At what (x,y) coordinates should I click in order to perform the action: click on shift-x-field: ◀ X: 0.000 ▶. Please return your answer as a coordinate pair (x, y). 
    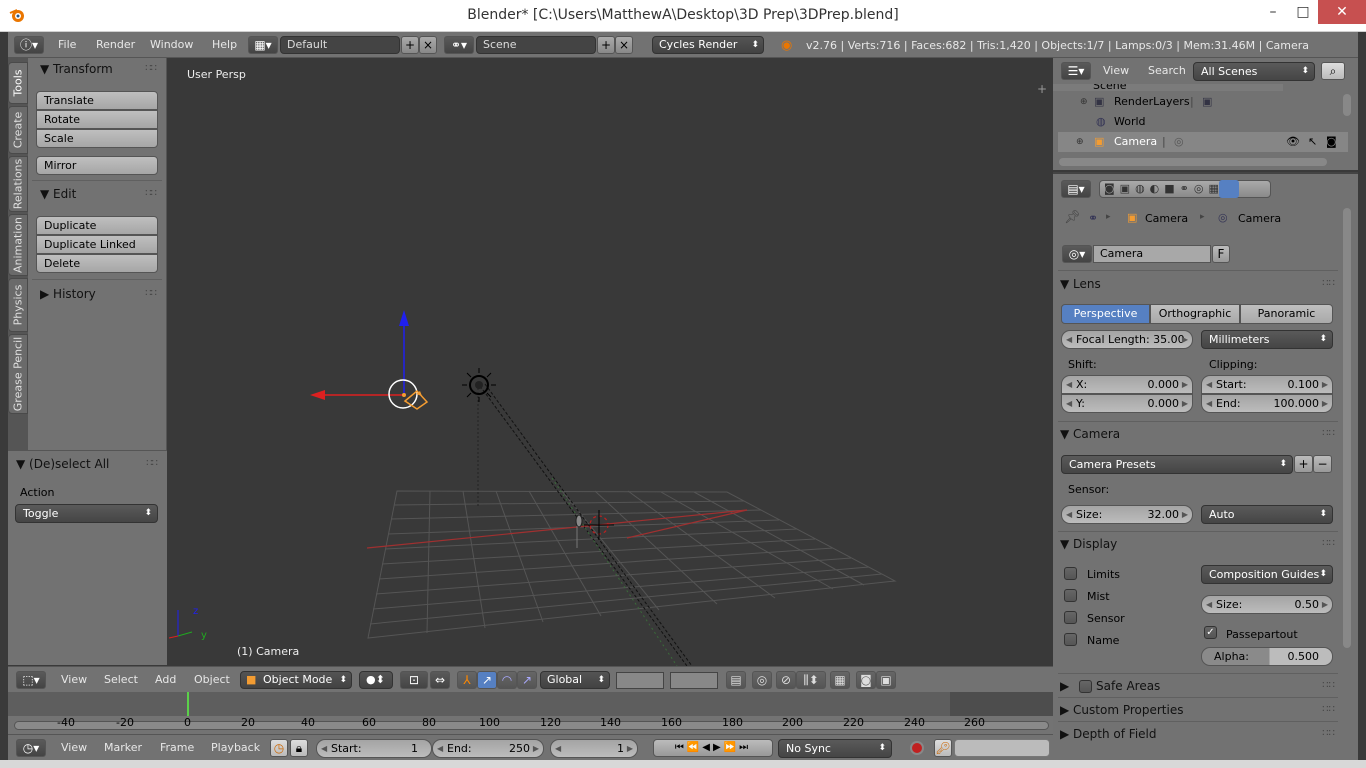
    Looking at the image, I should click on (1127, 384).